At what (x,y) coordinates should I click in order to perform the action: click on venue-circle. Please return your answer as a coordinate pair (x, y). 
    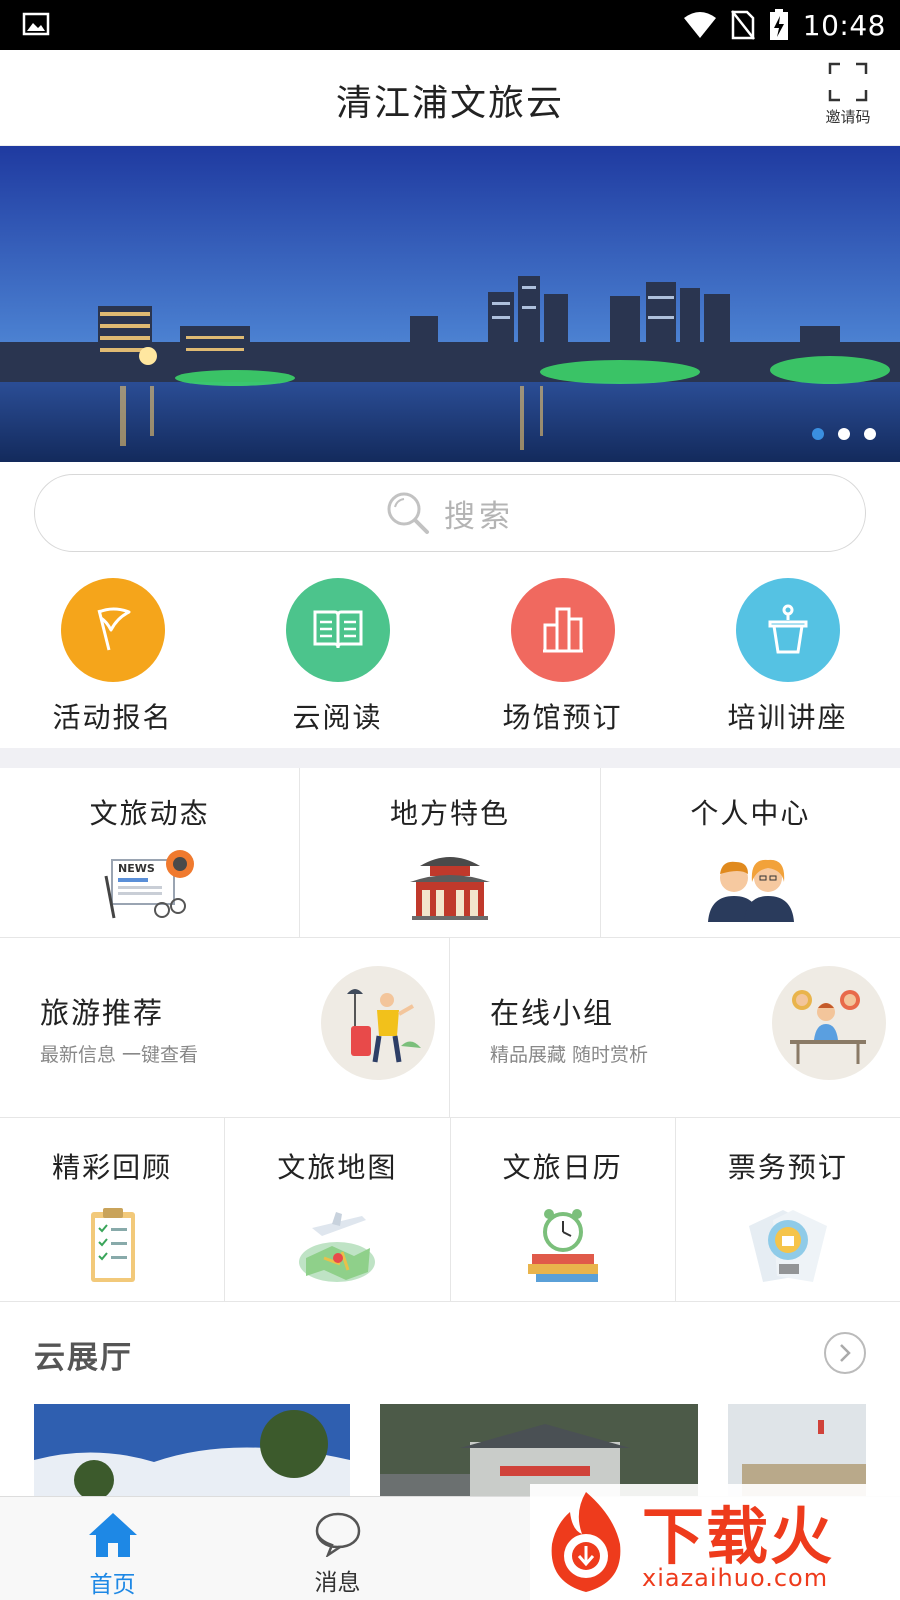
    Looking at the image, I should click on (562, 630).